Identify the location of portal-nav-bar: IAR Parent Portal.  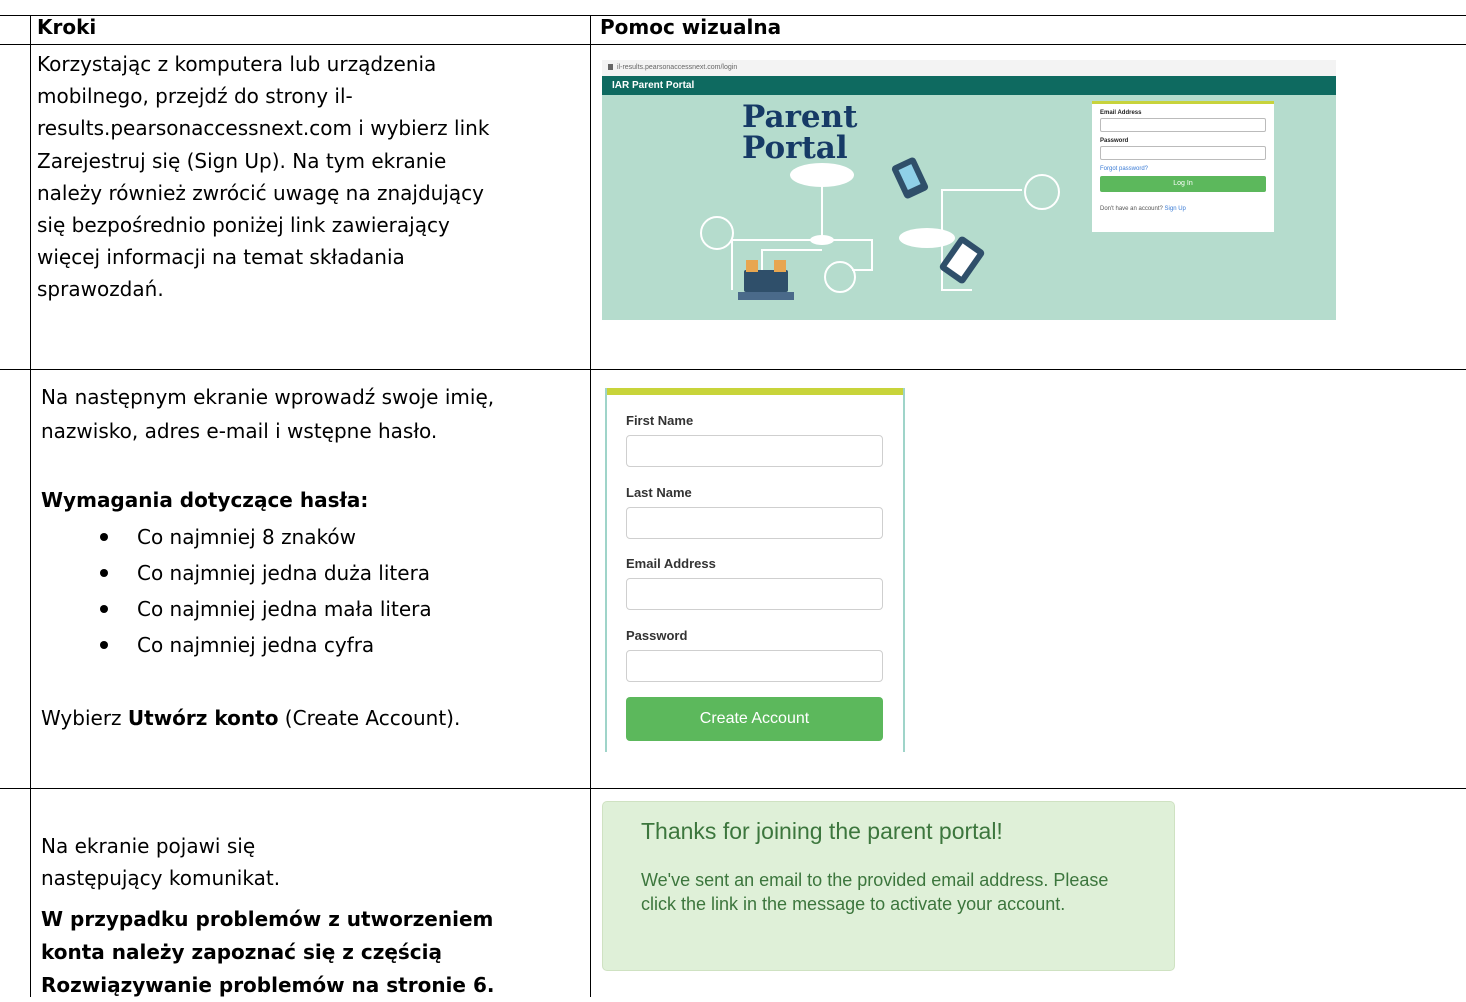
(969, 85).